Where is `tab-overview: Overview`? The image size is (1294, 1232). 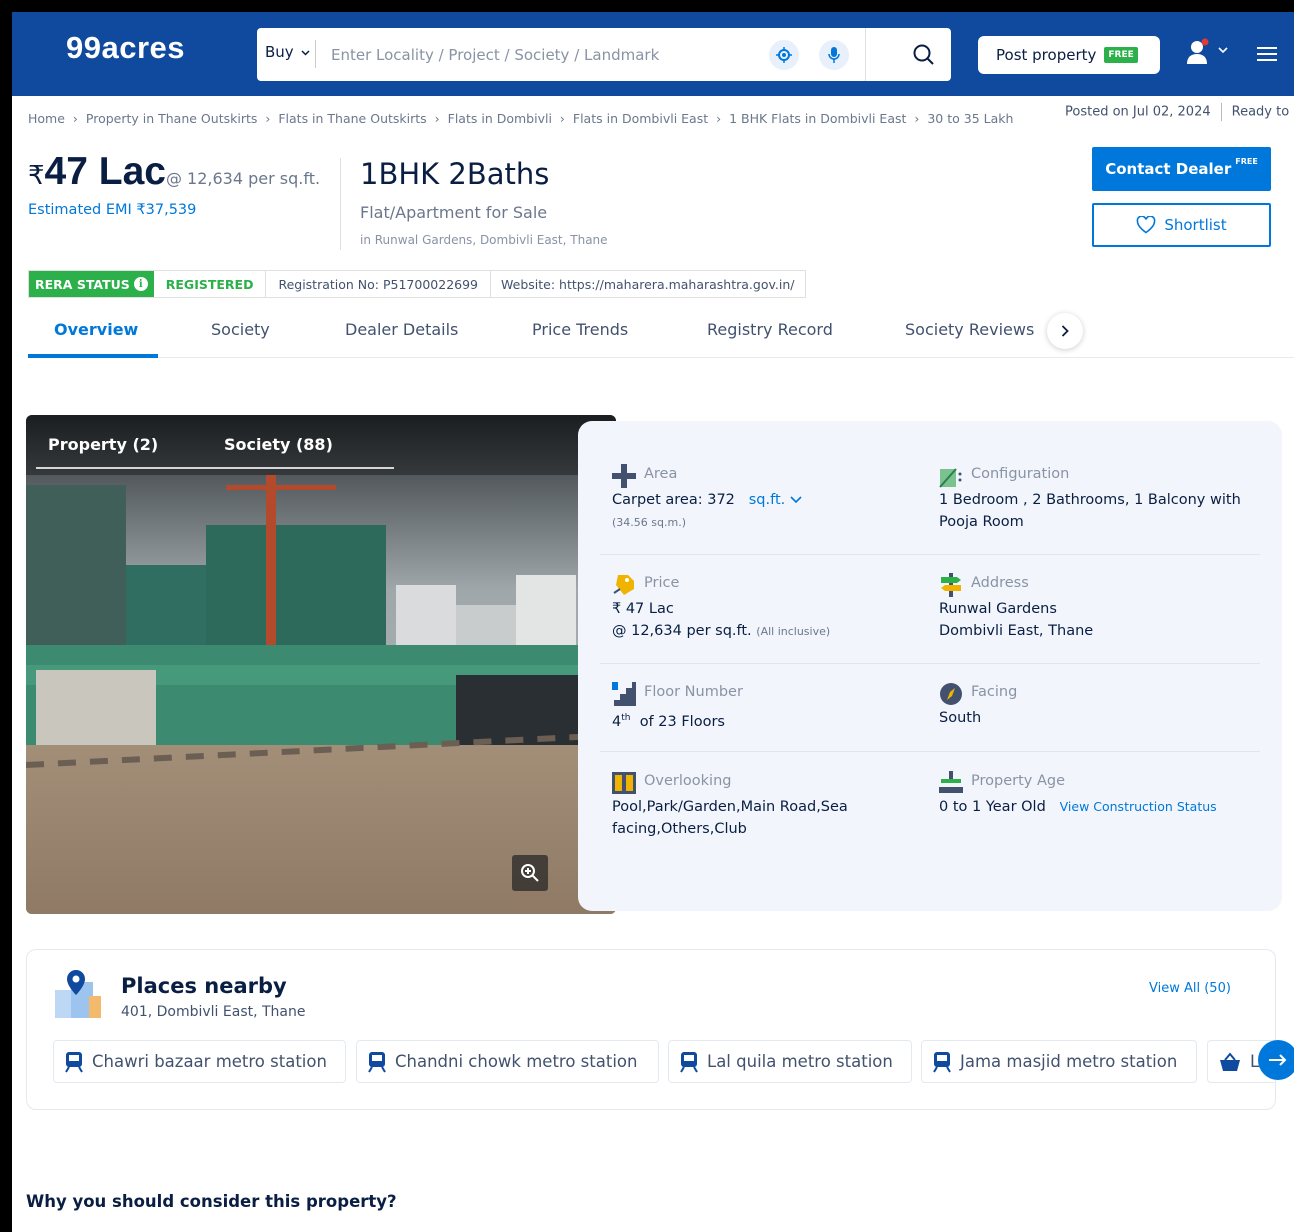
tab-overview: Overview is located at coordinates (96, 329).